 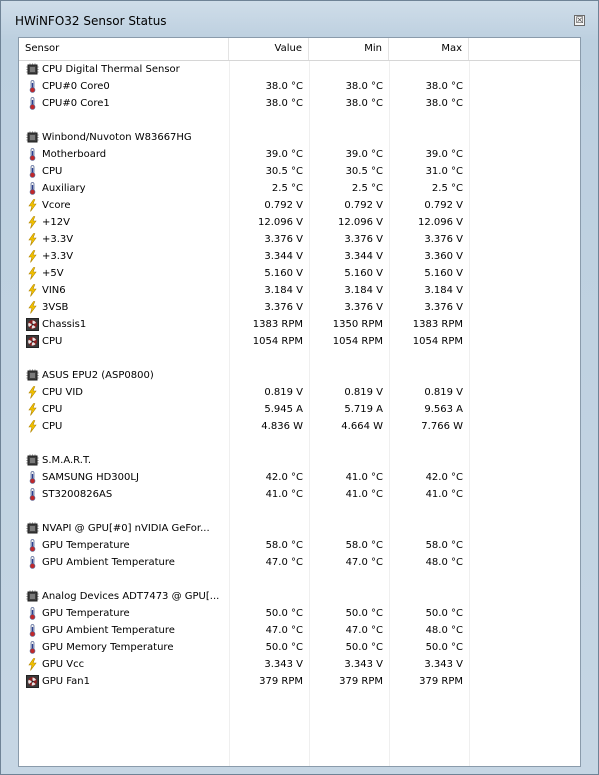 What do you see at coordinates (281, 681) in the screenshot?
I see `sensor-value: 379 RPM` at bounding box center [281, 681].